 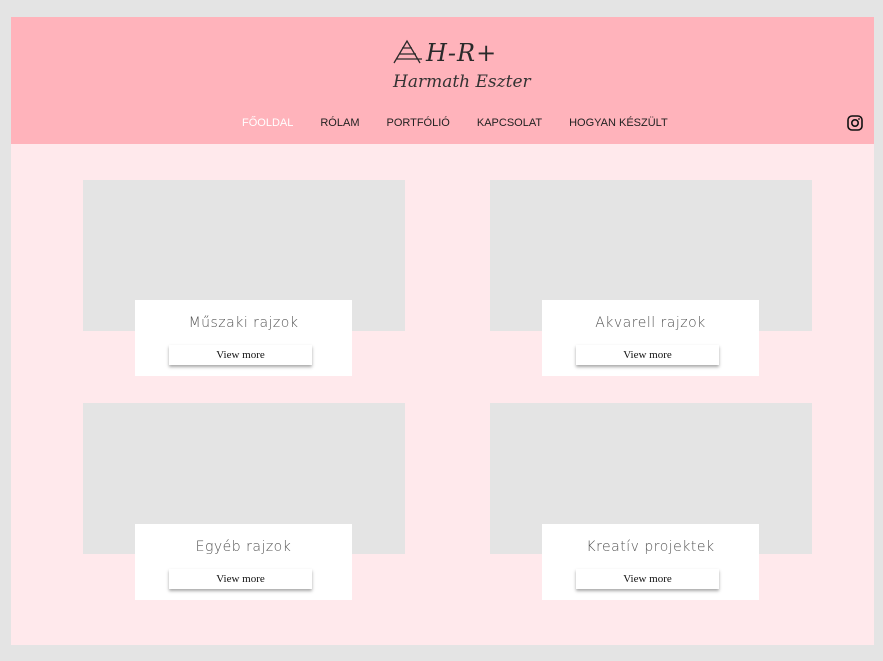 I want to click on logo-mark-text: H-R+, so click(x=462, y=53).